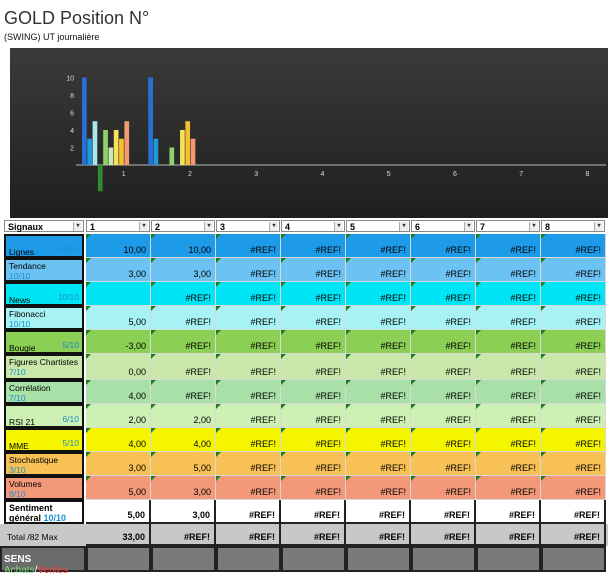 The image size is (608, 576). I want to click on sentiment-cell: 3,00, so click(183, 512).